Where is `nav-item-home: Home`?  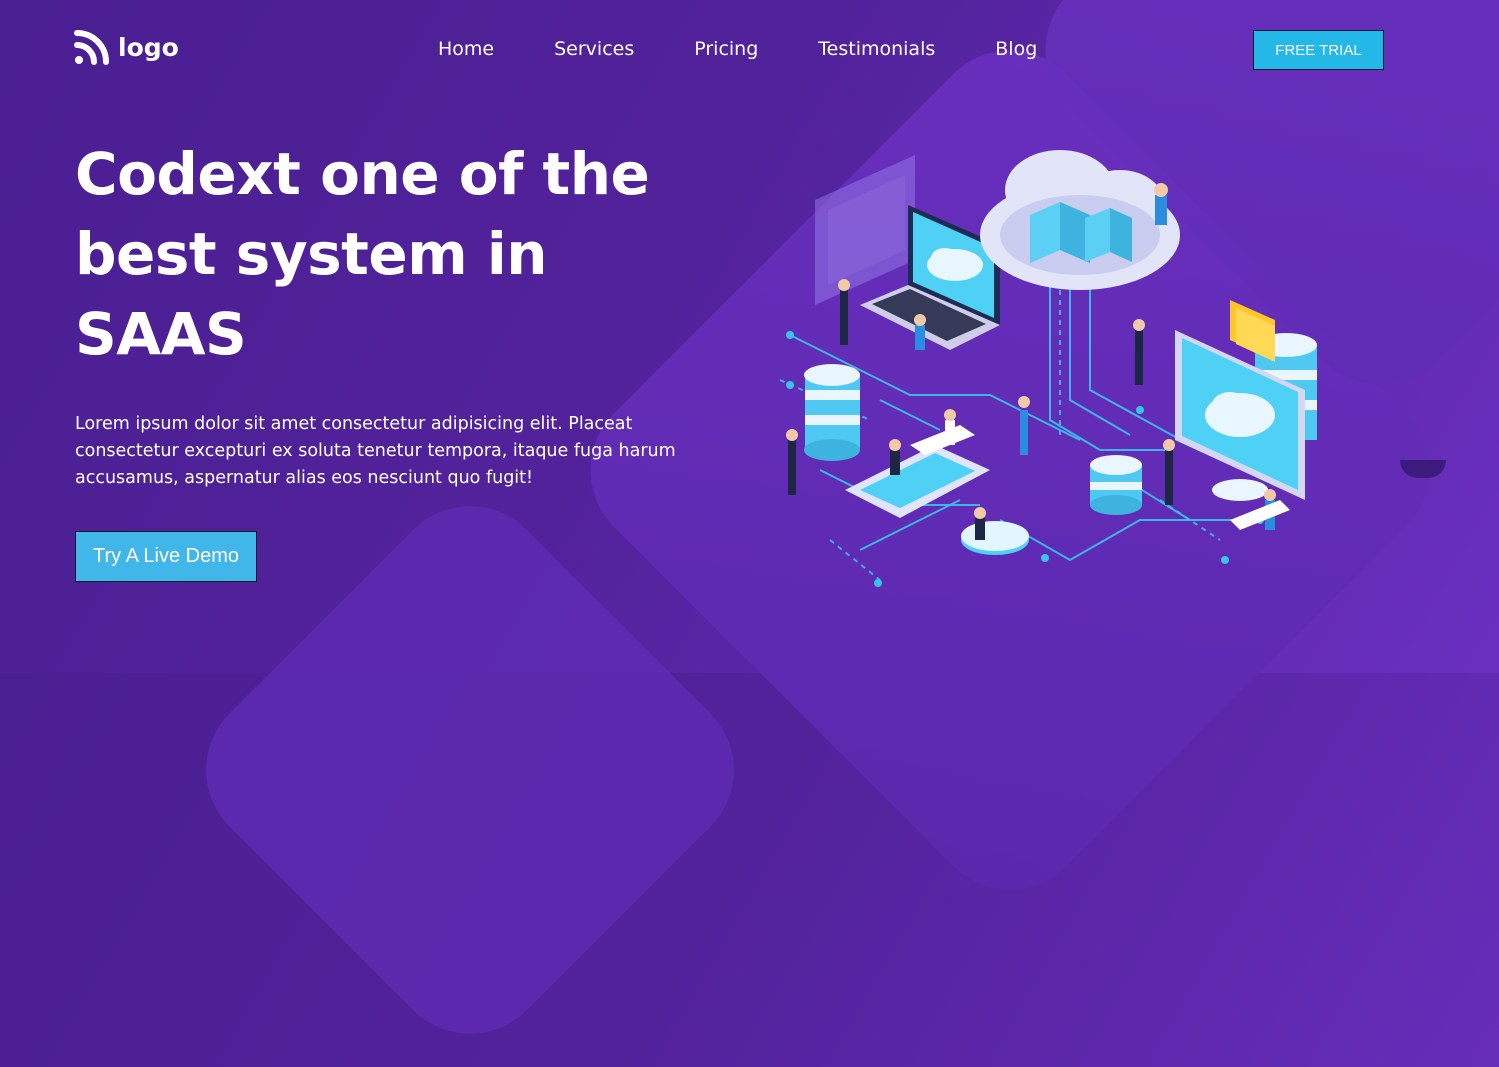
nav-item-home: Home is located at coordinates (466, 49).